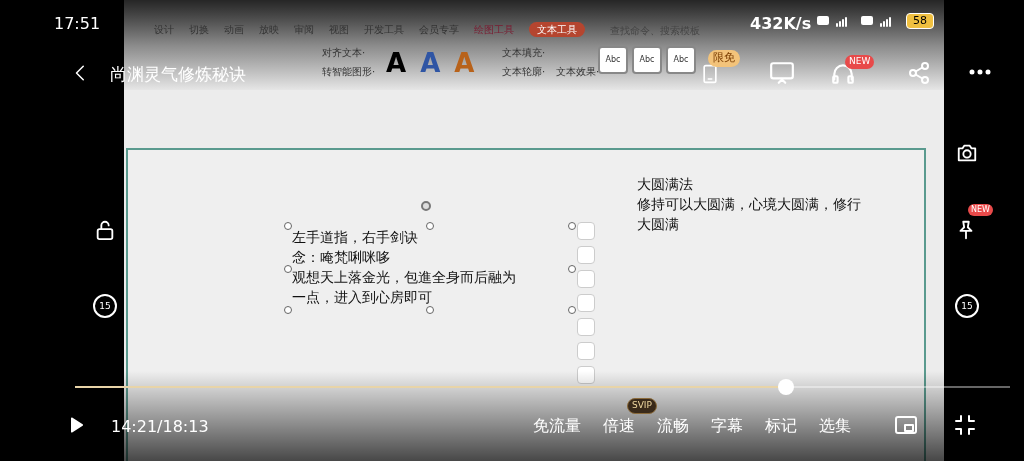  What do you see at coordinates (77, 24) in the screenshot?
I see `status-time: 17:51` at bounding box center [77, 24].